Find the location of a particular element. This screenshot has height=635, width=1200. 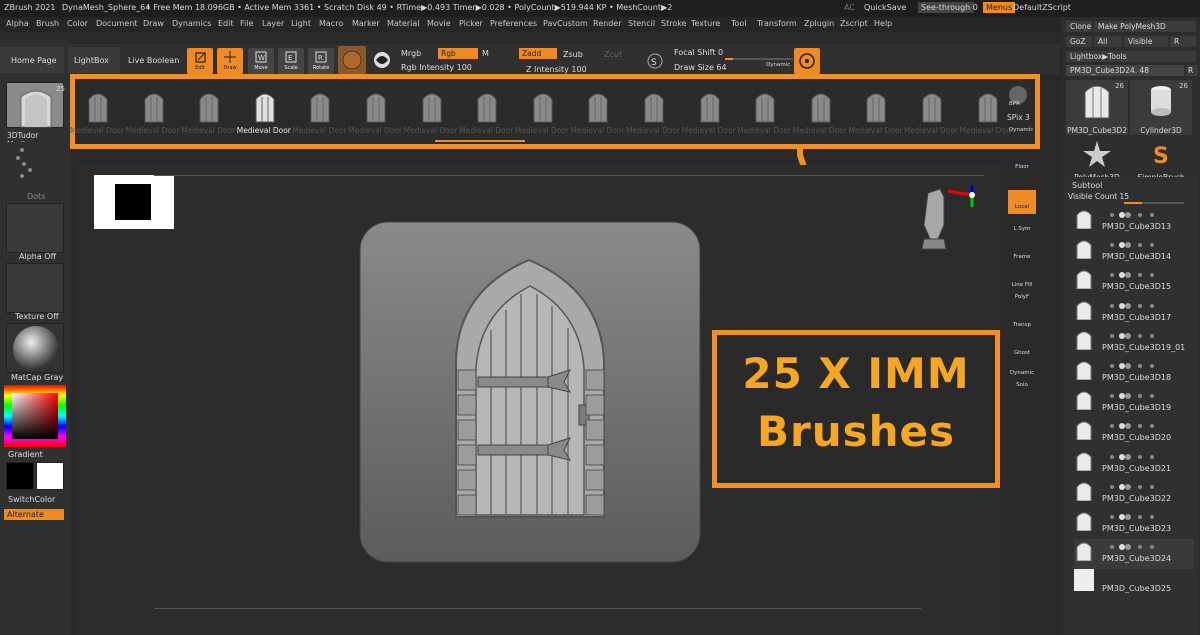

menu-dynamics: Dynamics is located at coordinates (191, 23).